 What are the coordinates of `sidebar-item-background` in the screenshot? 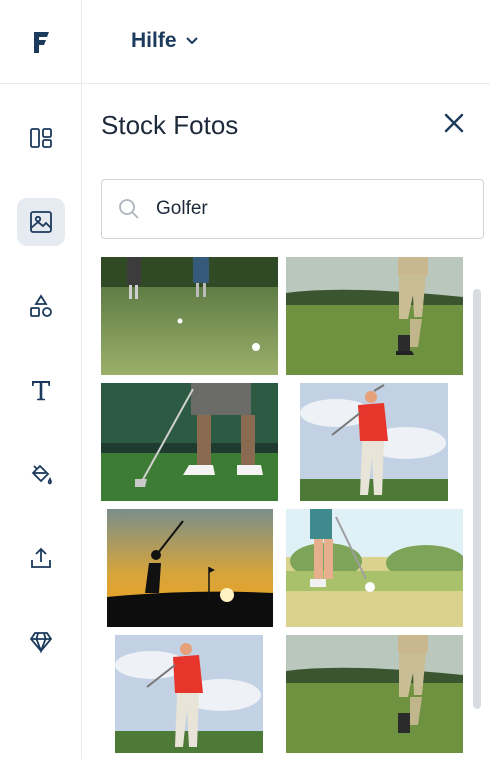 It's located at (41, 474).